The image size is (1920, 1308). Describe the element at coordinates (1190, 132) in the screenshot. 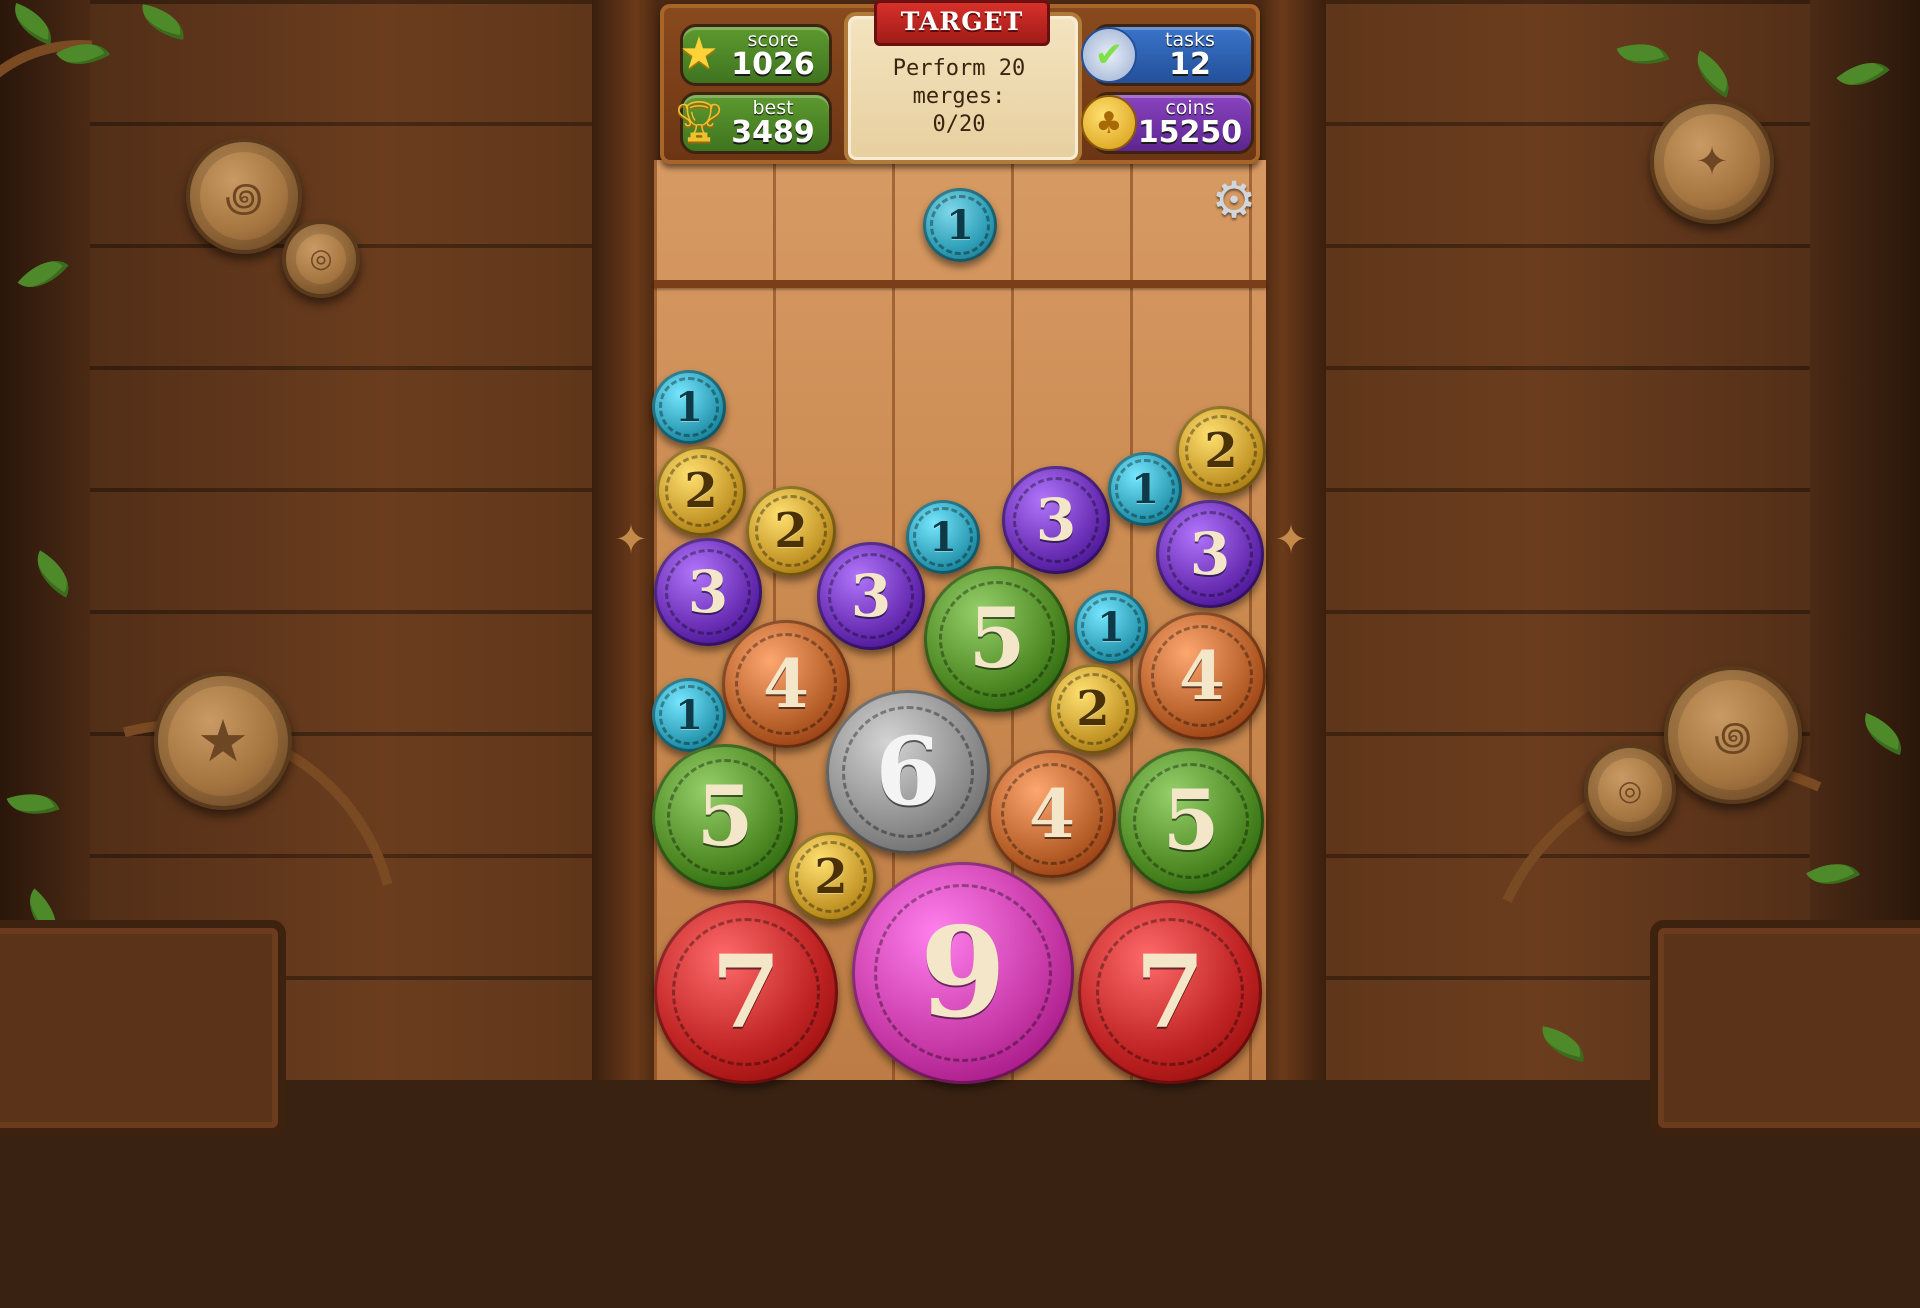

I see `coins-value: 15250` at that location.